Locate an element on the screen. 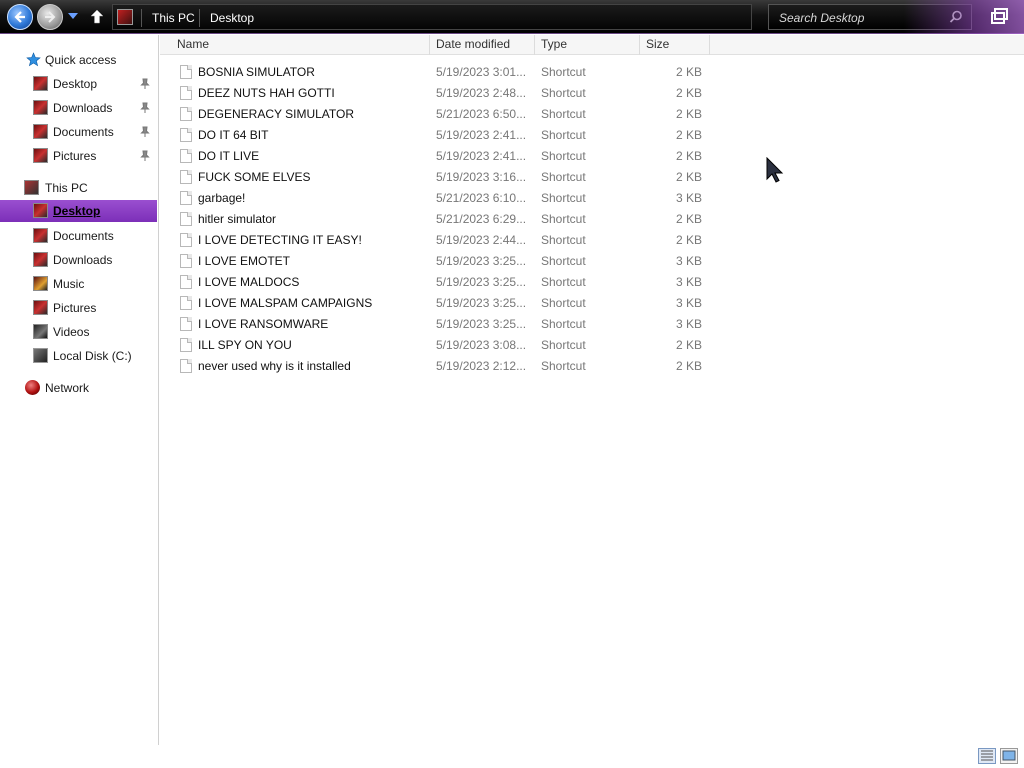 This screenshot has width=1024, height=768. sidebar-item-label: This PC is located at coordinates (66, 188).